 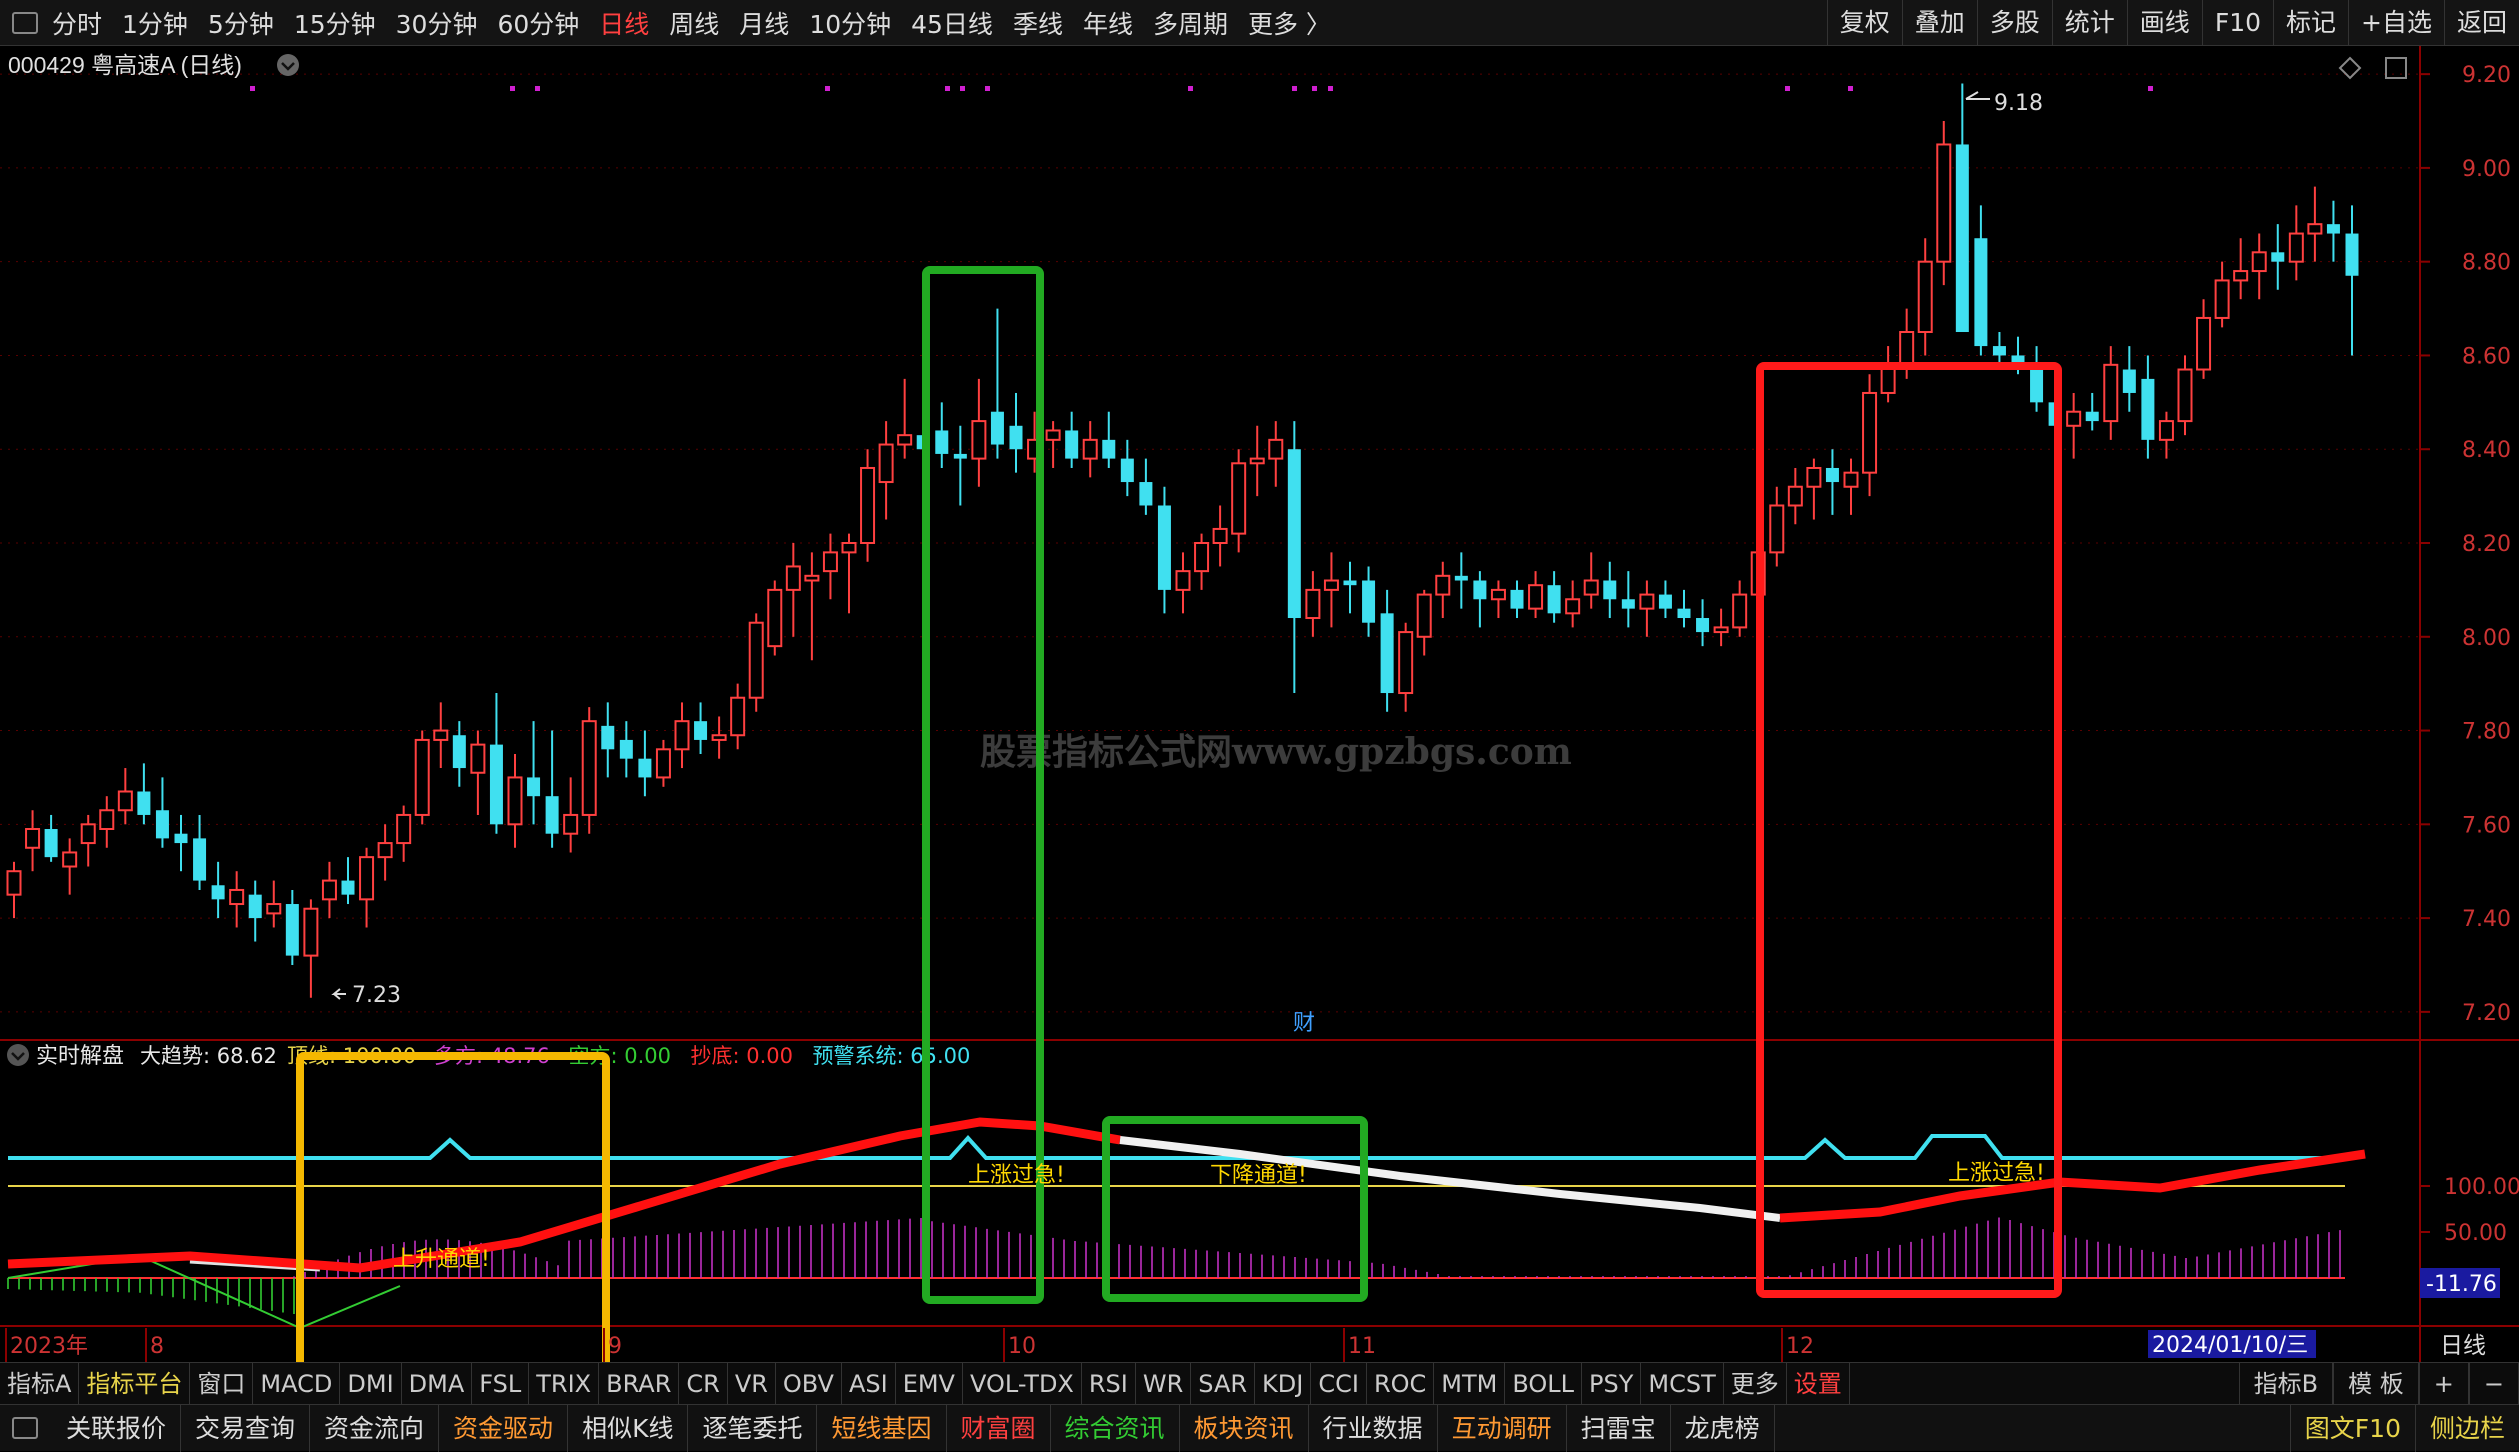 What do you see at coordinates (999, 1428) in the screenshot?
I see `link-item: 财富圈` at bounding box center [999, 1428].